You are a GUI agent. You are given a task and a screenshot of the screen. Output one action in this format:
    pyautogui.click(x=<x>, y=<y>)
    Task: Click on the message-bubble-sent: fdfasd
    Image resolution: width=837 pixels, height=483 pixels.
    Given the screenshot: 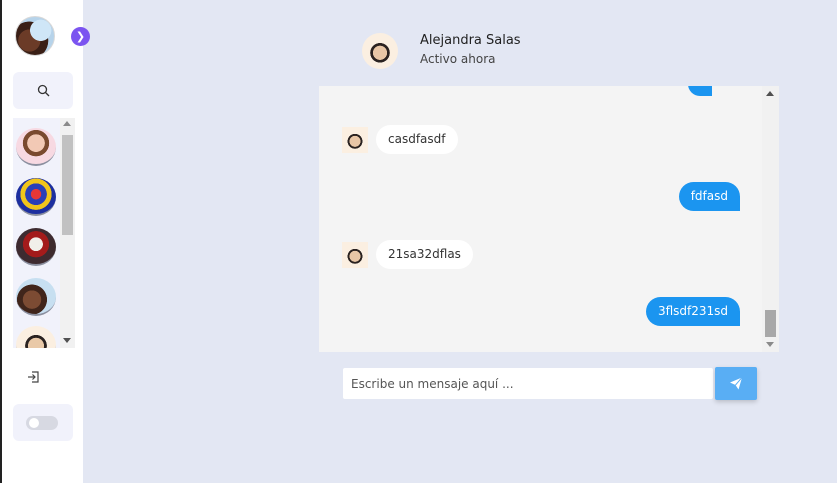 What is the action you would take?
    pyautogui.click(x=709, y=196)
    